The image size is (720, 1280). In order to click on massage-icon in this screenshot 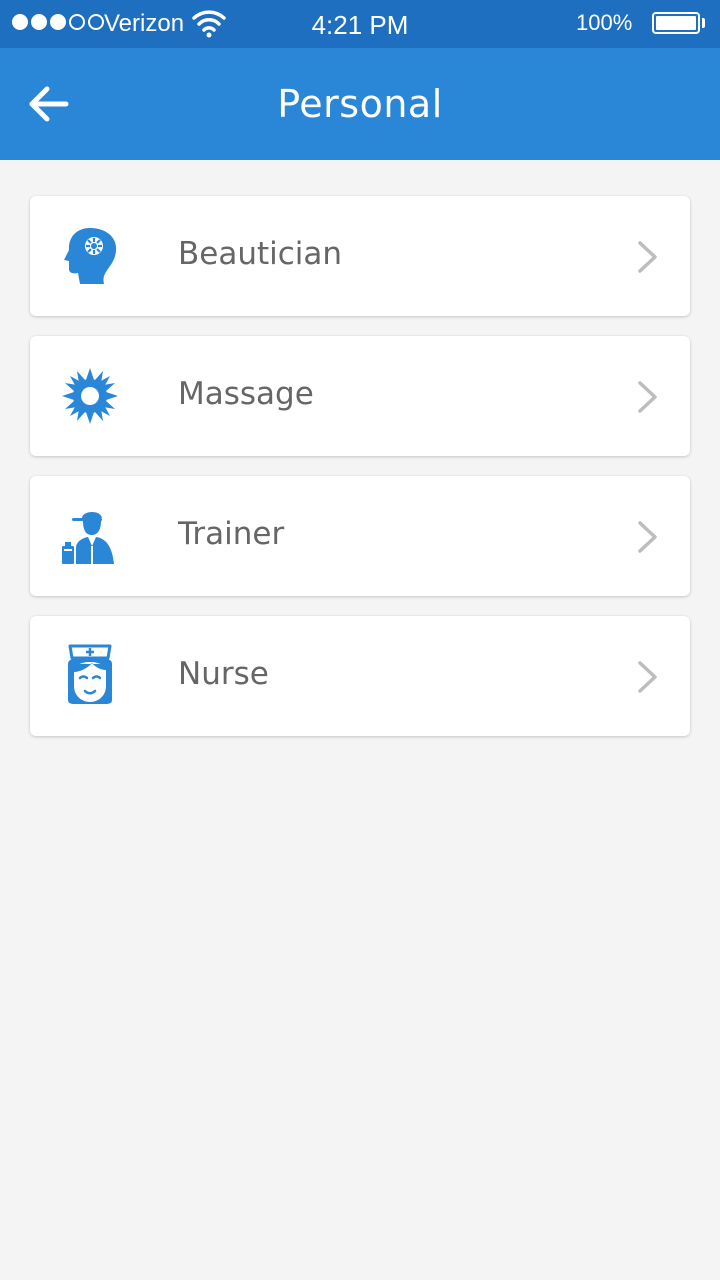, I will do `click(90, 396)`.